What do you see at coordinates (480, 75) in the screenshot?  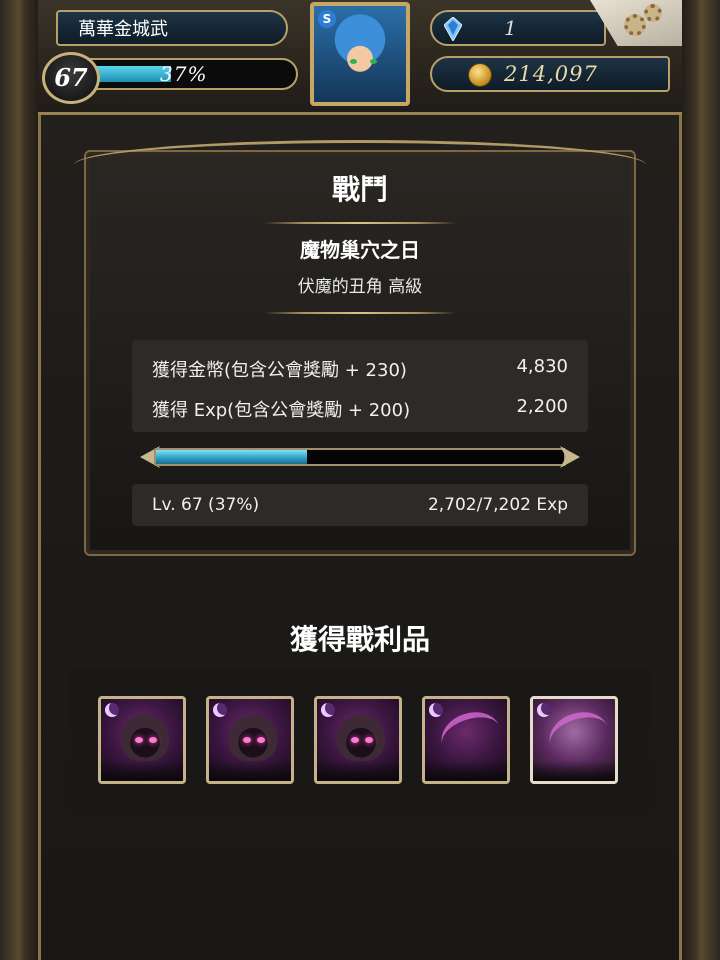 I see `coin-icon` at bounding box center [480, 75].